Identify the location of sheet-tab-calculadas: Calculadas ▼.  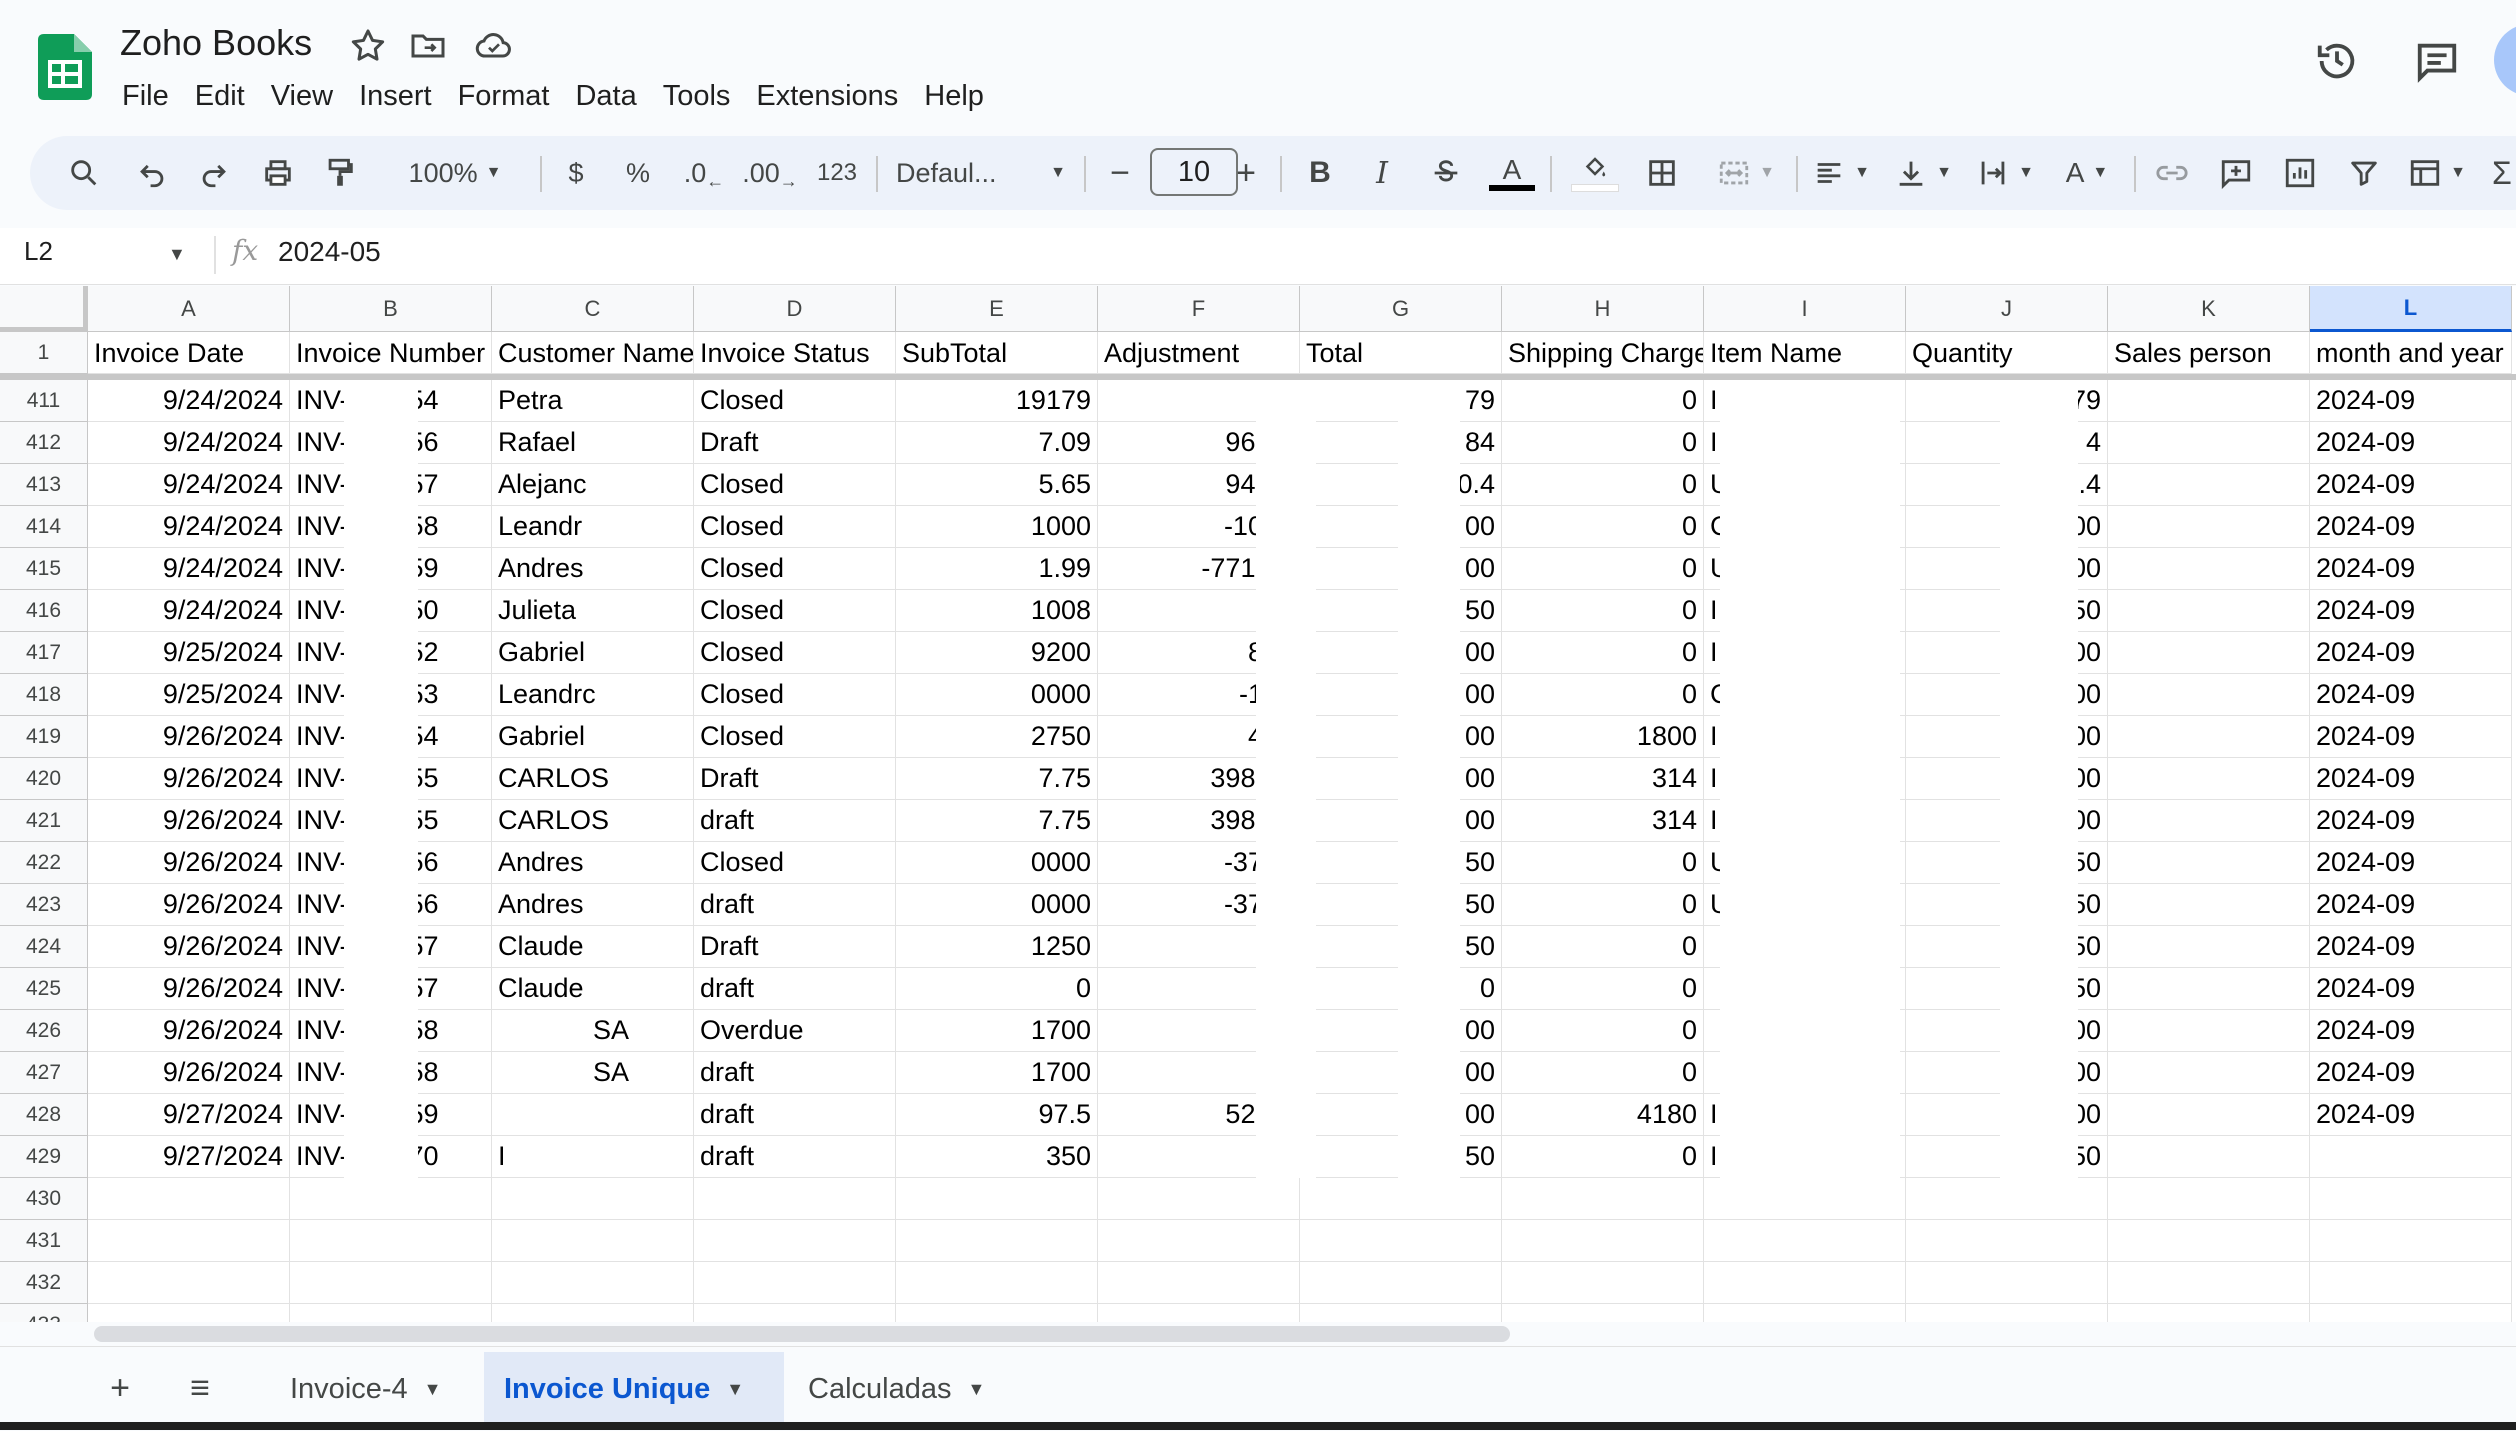
(905, 1389).